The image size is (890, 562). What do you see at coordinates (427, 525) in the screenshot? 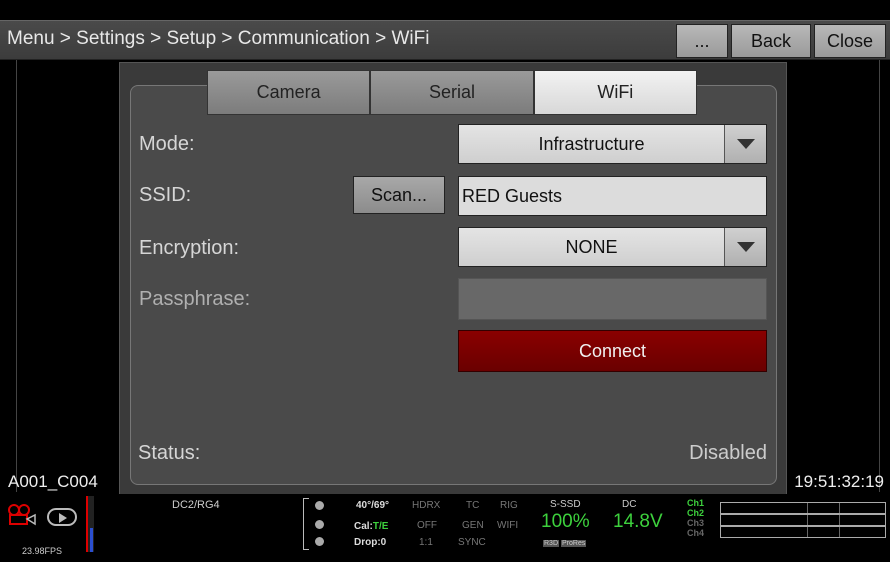
I see `hdrx-value: OFF` at bounding box center [427, 525].